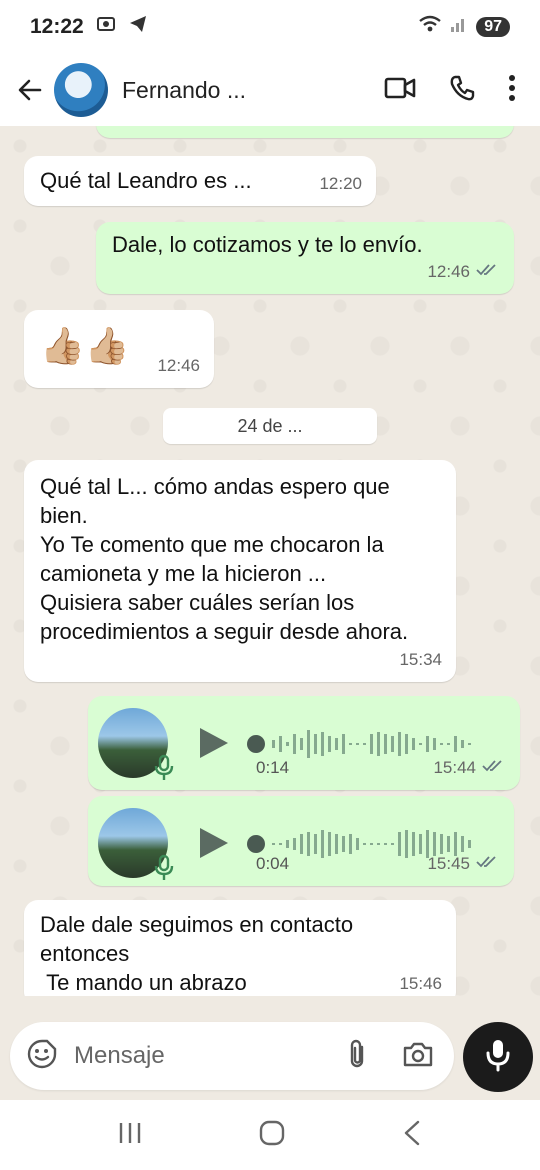 The width and height of the screenshot is (540, 1170). Describe the element at coordinates (273, 767) in the screenshot. I see `voice-duration: 0:14` at that location.